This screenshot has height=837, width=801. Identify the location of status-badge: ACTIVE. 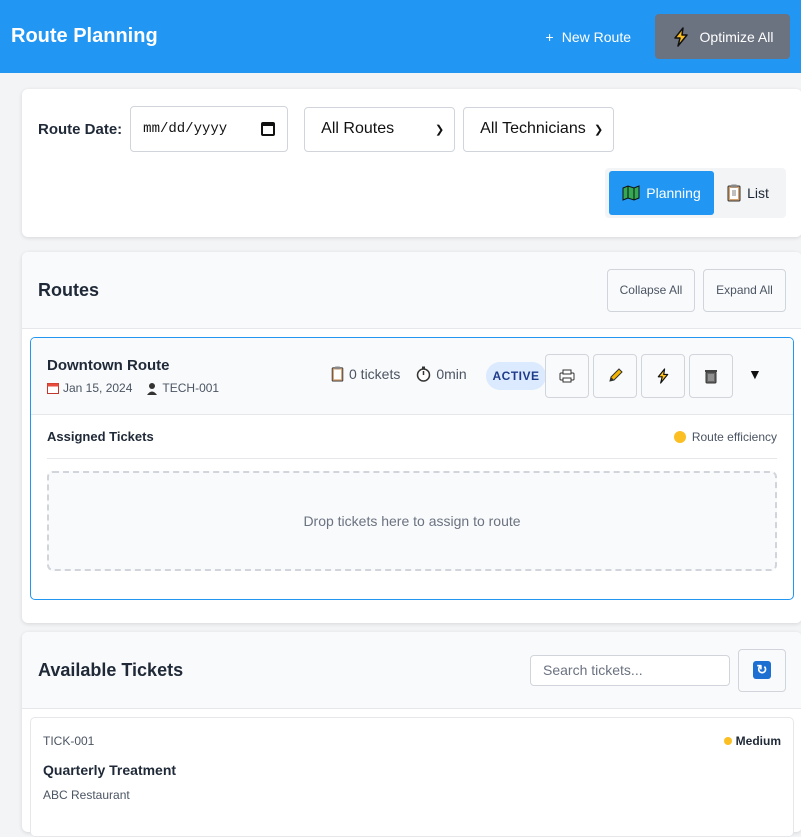
(516, 376).